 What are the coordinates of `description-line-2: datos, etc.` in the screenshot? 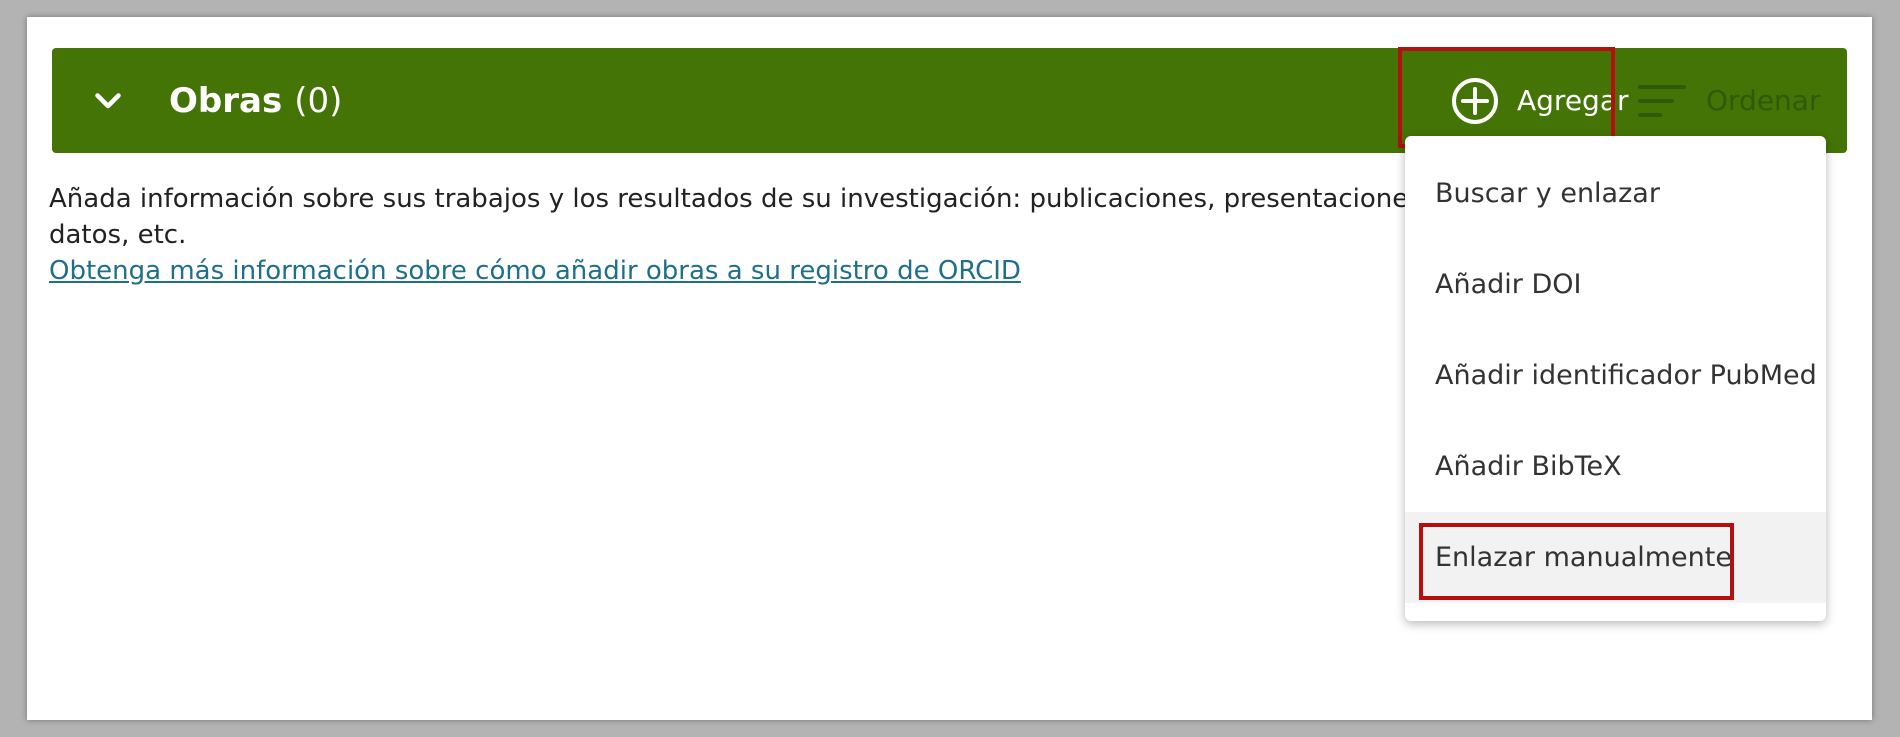 It's located at (118, 235).